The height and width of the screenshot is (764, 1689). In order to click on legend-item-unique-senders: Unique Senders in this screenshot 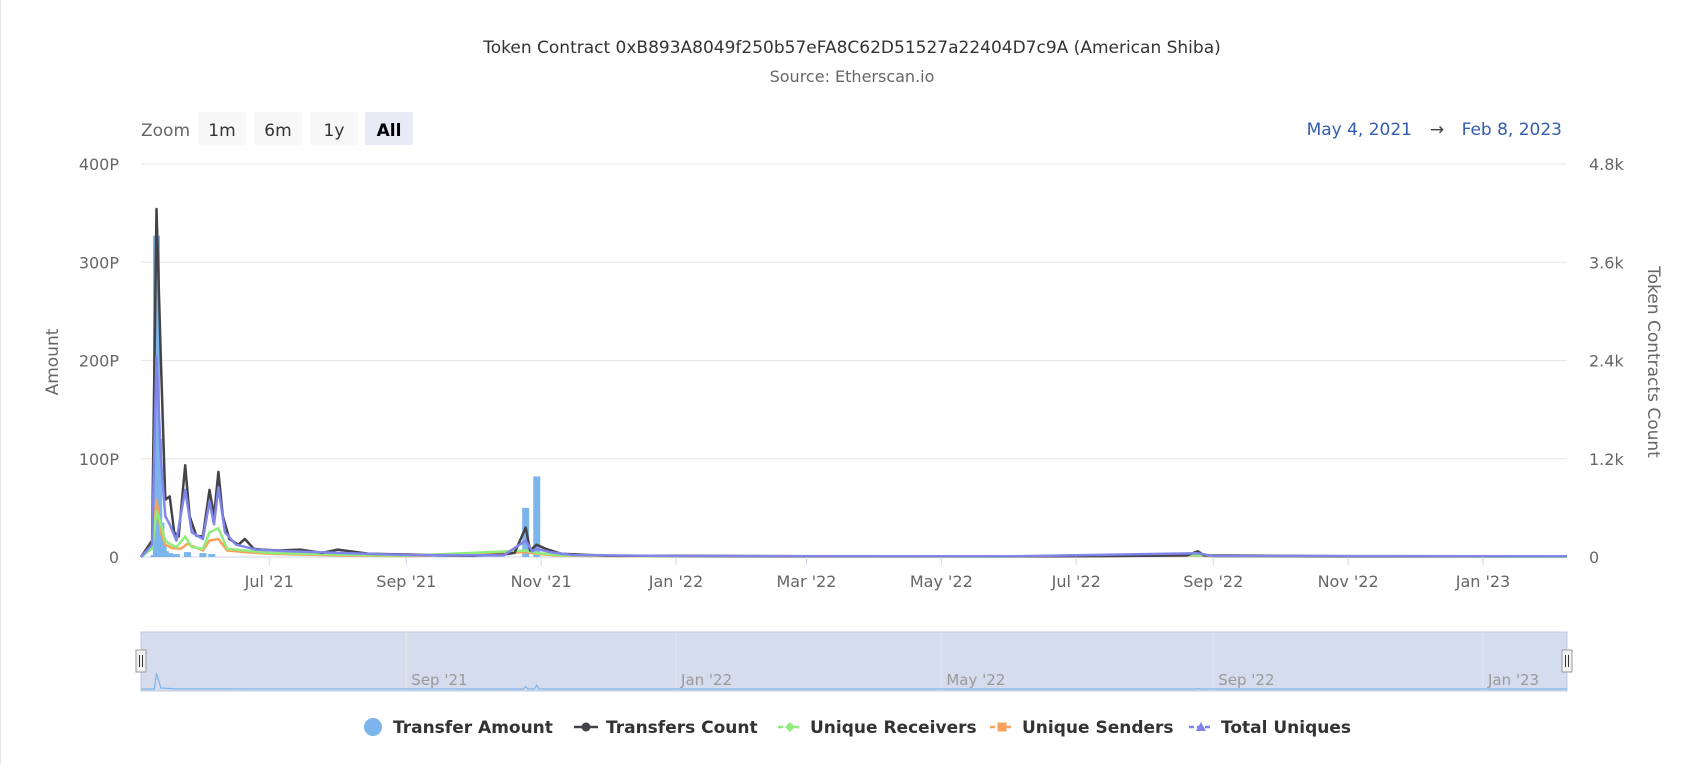, I will do `click(1082, 728)`.